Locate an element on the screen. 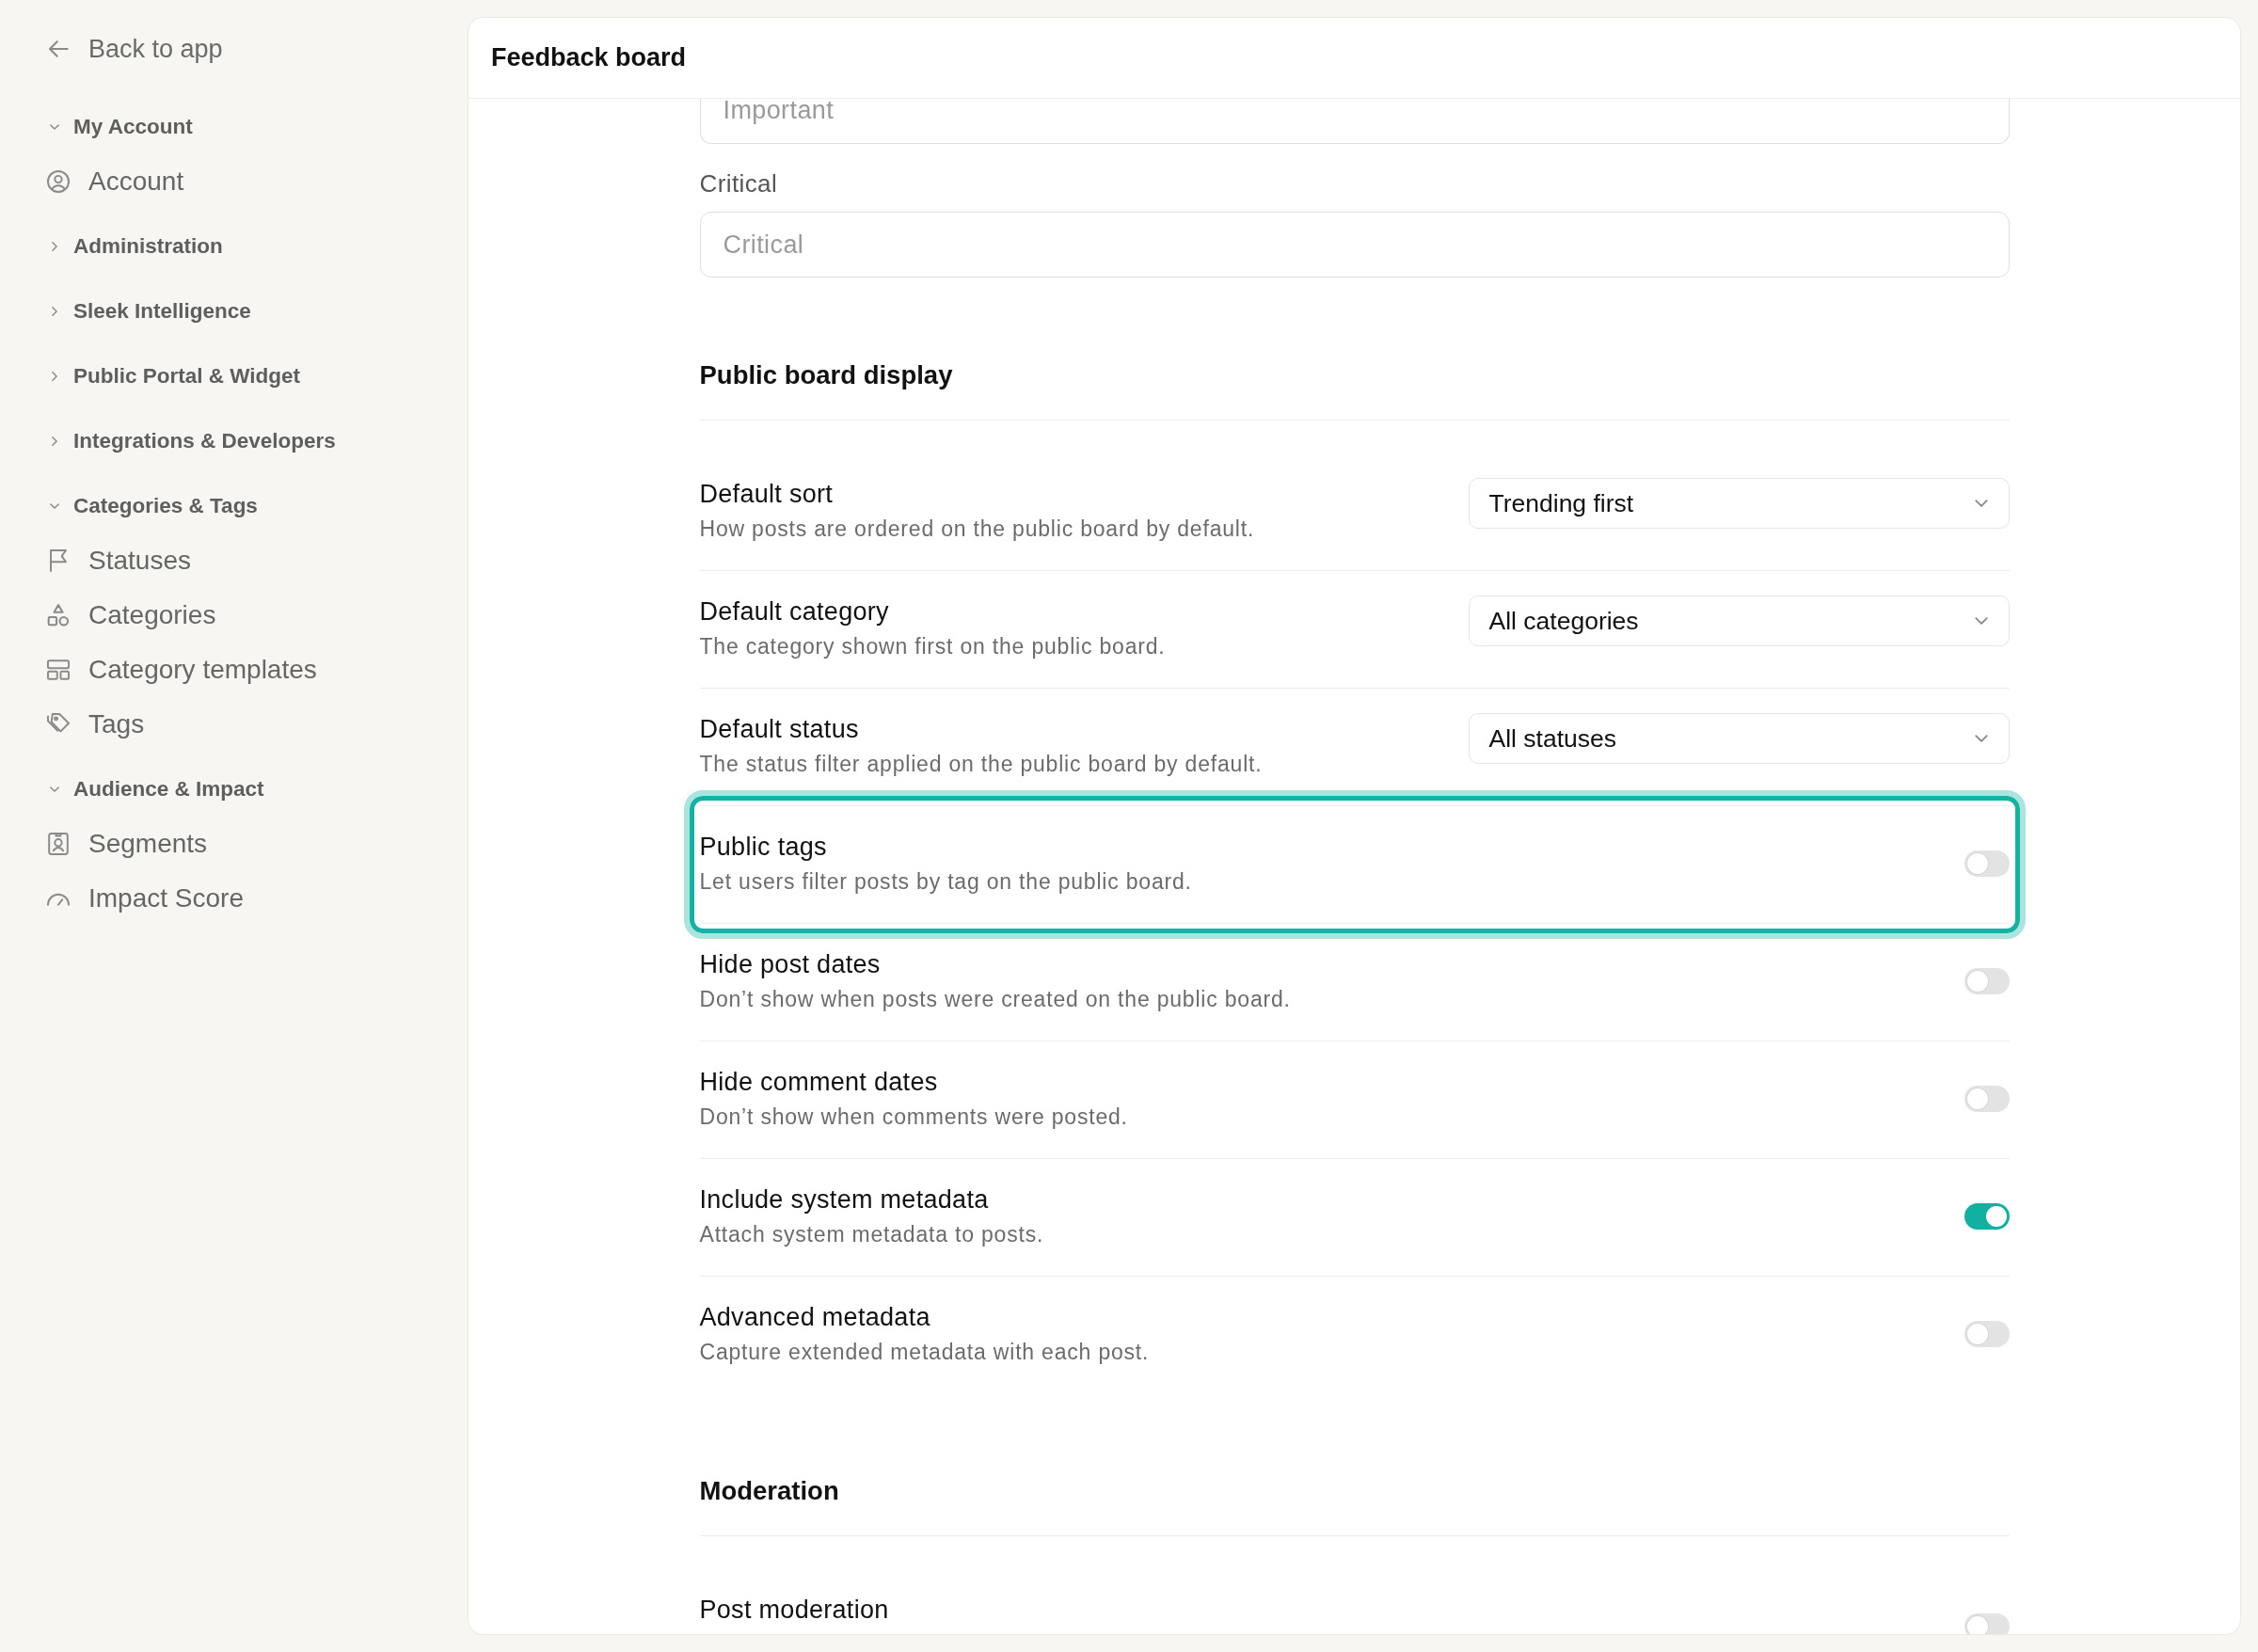  nav-item: Category templates is located at coordinates (182, 670).